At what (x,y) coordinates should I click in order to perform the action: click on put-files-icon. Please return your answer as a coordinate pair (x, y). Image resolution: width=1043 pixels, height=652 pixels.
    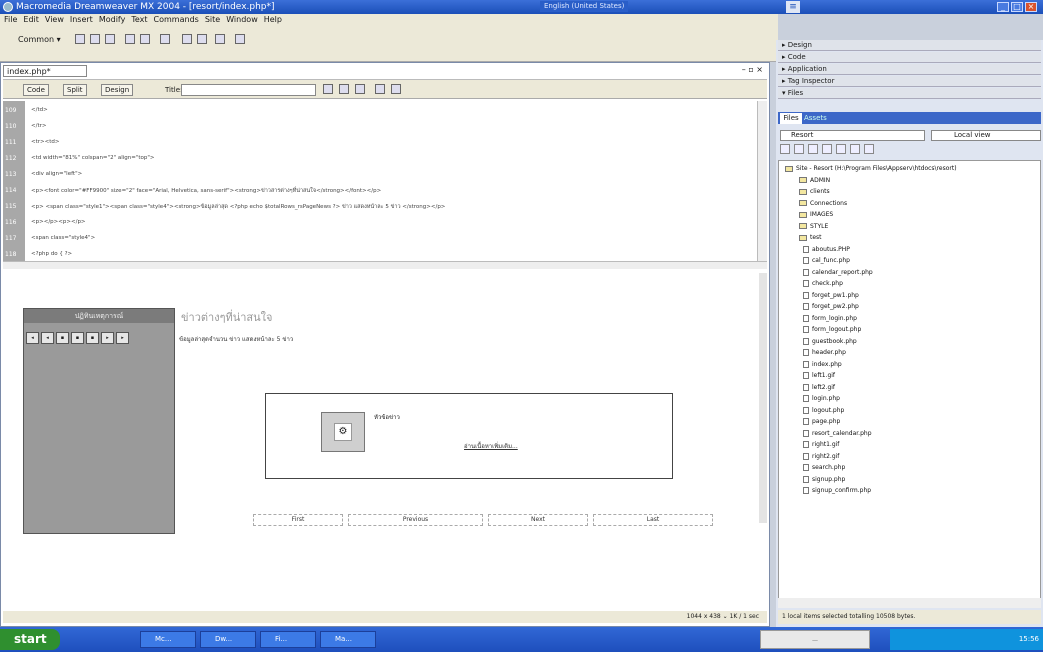
    Looking at the image, I should click on (827, 149).